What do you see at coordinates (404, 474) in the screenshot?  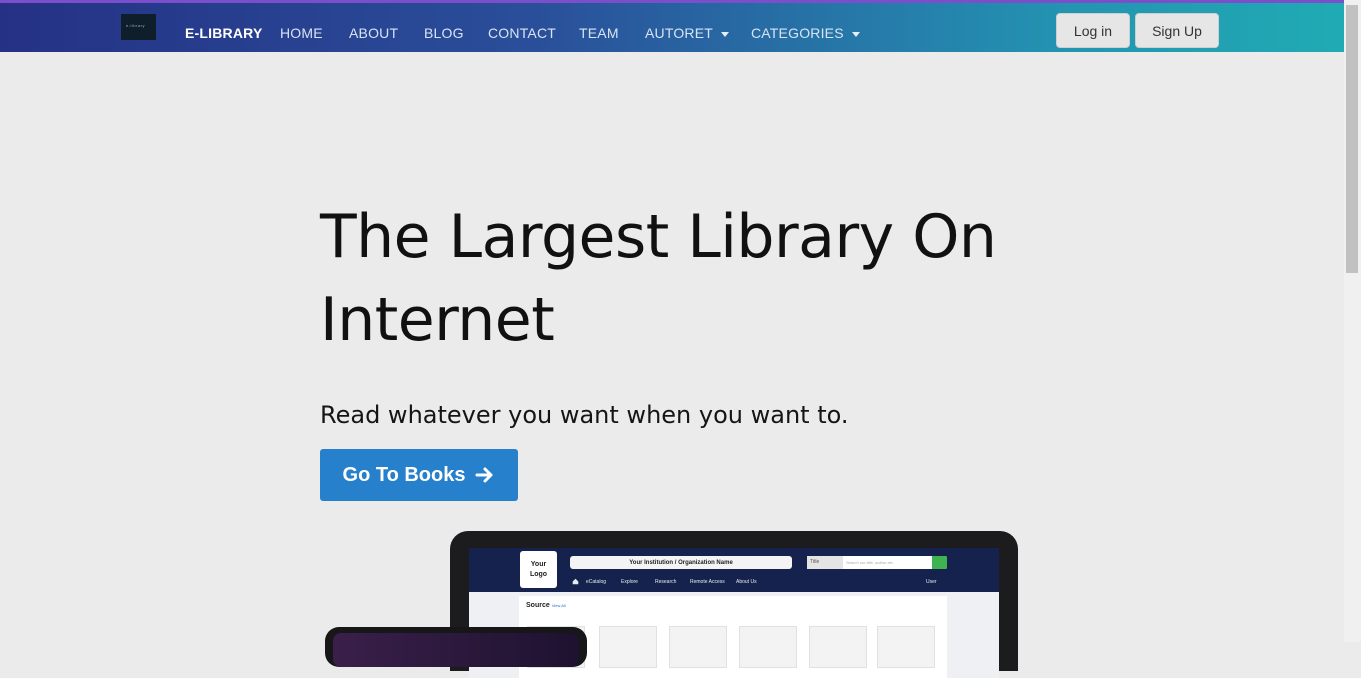 I see `go-to-books-label: Go To Books` at bounding box center [404, 474].